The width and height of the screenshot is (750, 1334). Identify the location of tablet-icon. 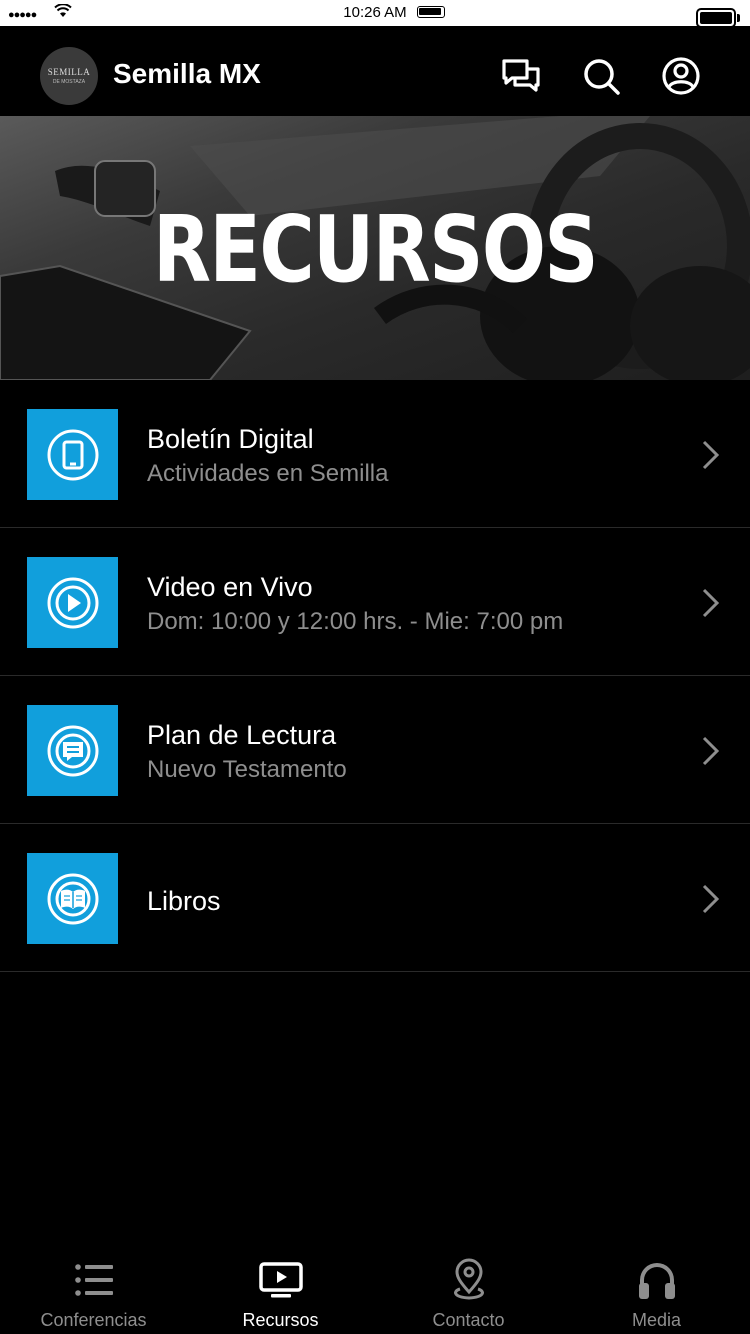
(72, 454).